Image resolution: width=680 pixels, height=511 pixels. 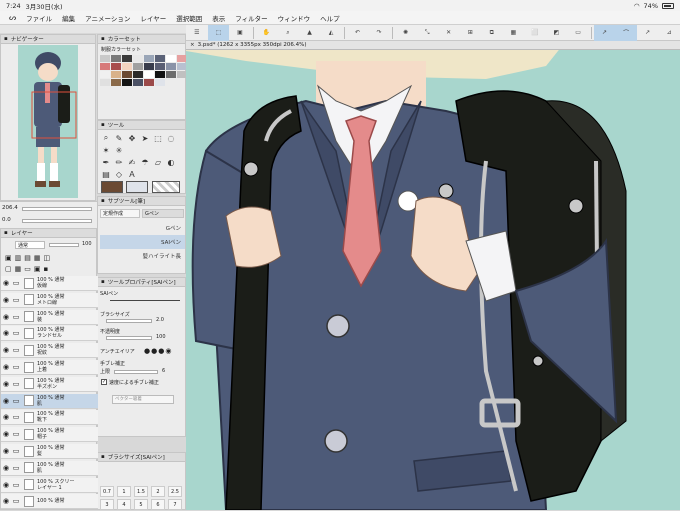 What do you see at coordinates (49, 317) in the screenshot?
I see `layer-row: ◉ ▭ 100 % 通常装` at bounding box center [49, 317].